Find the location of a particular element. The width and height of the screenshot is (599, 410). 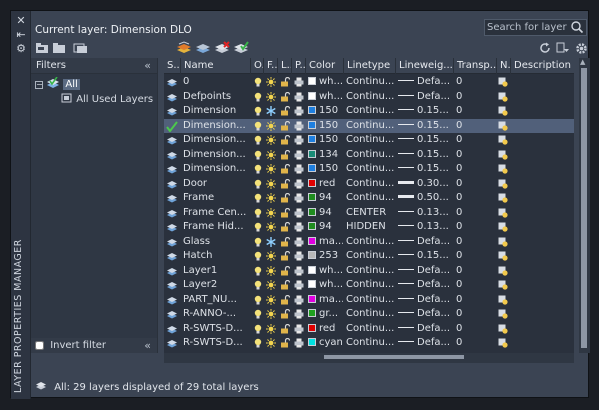

layer-states-manager-icon is located at coordinates (81, 48).